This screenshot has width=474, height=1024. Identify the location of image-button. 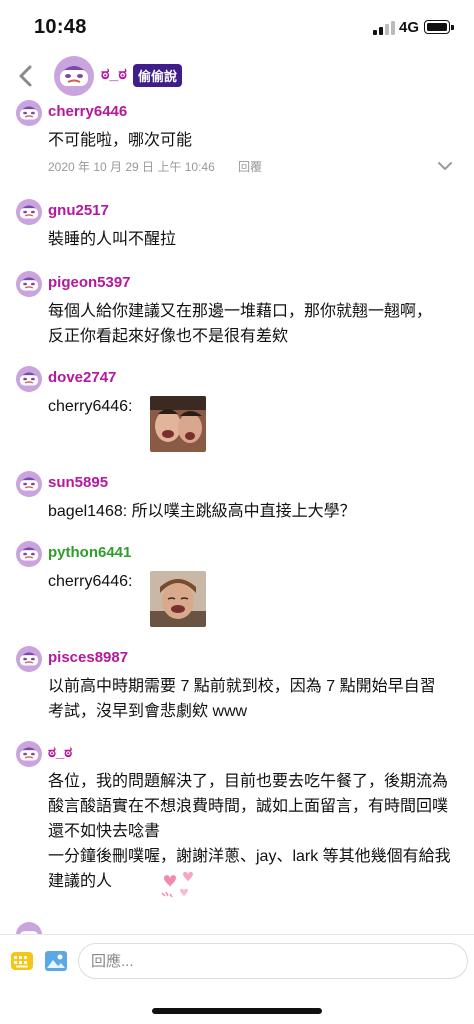
(56, 961).